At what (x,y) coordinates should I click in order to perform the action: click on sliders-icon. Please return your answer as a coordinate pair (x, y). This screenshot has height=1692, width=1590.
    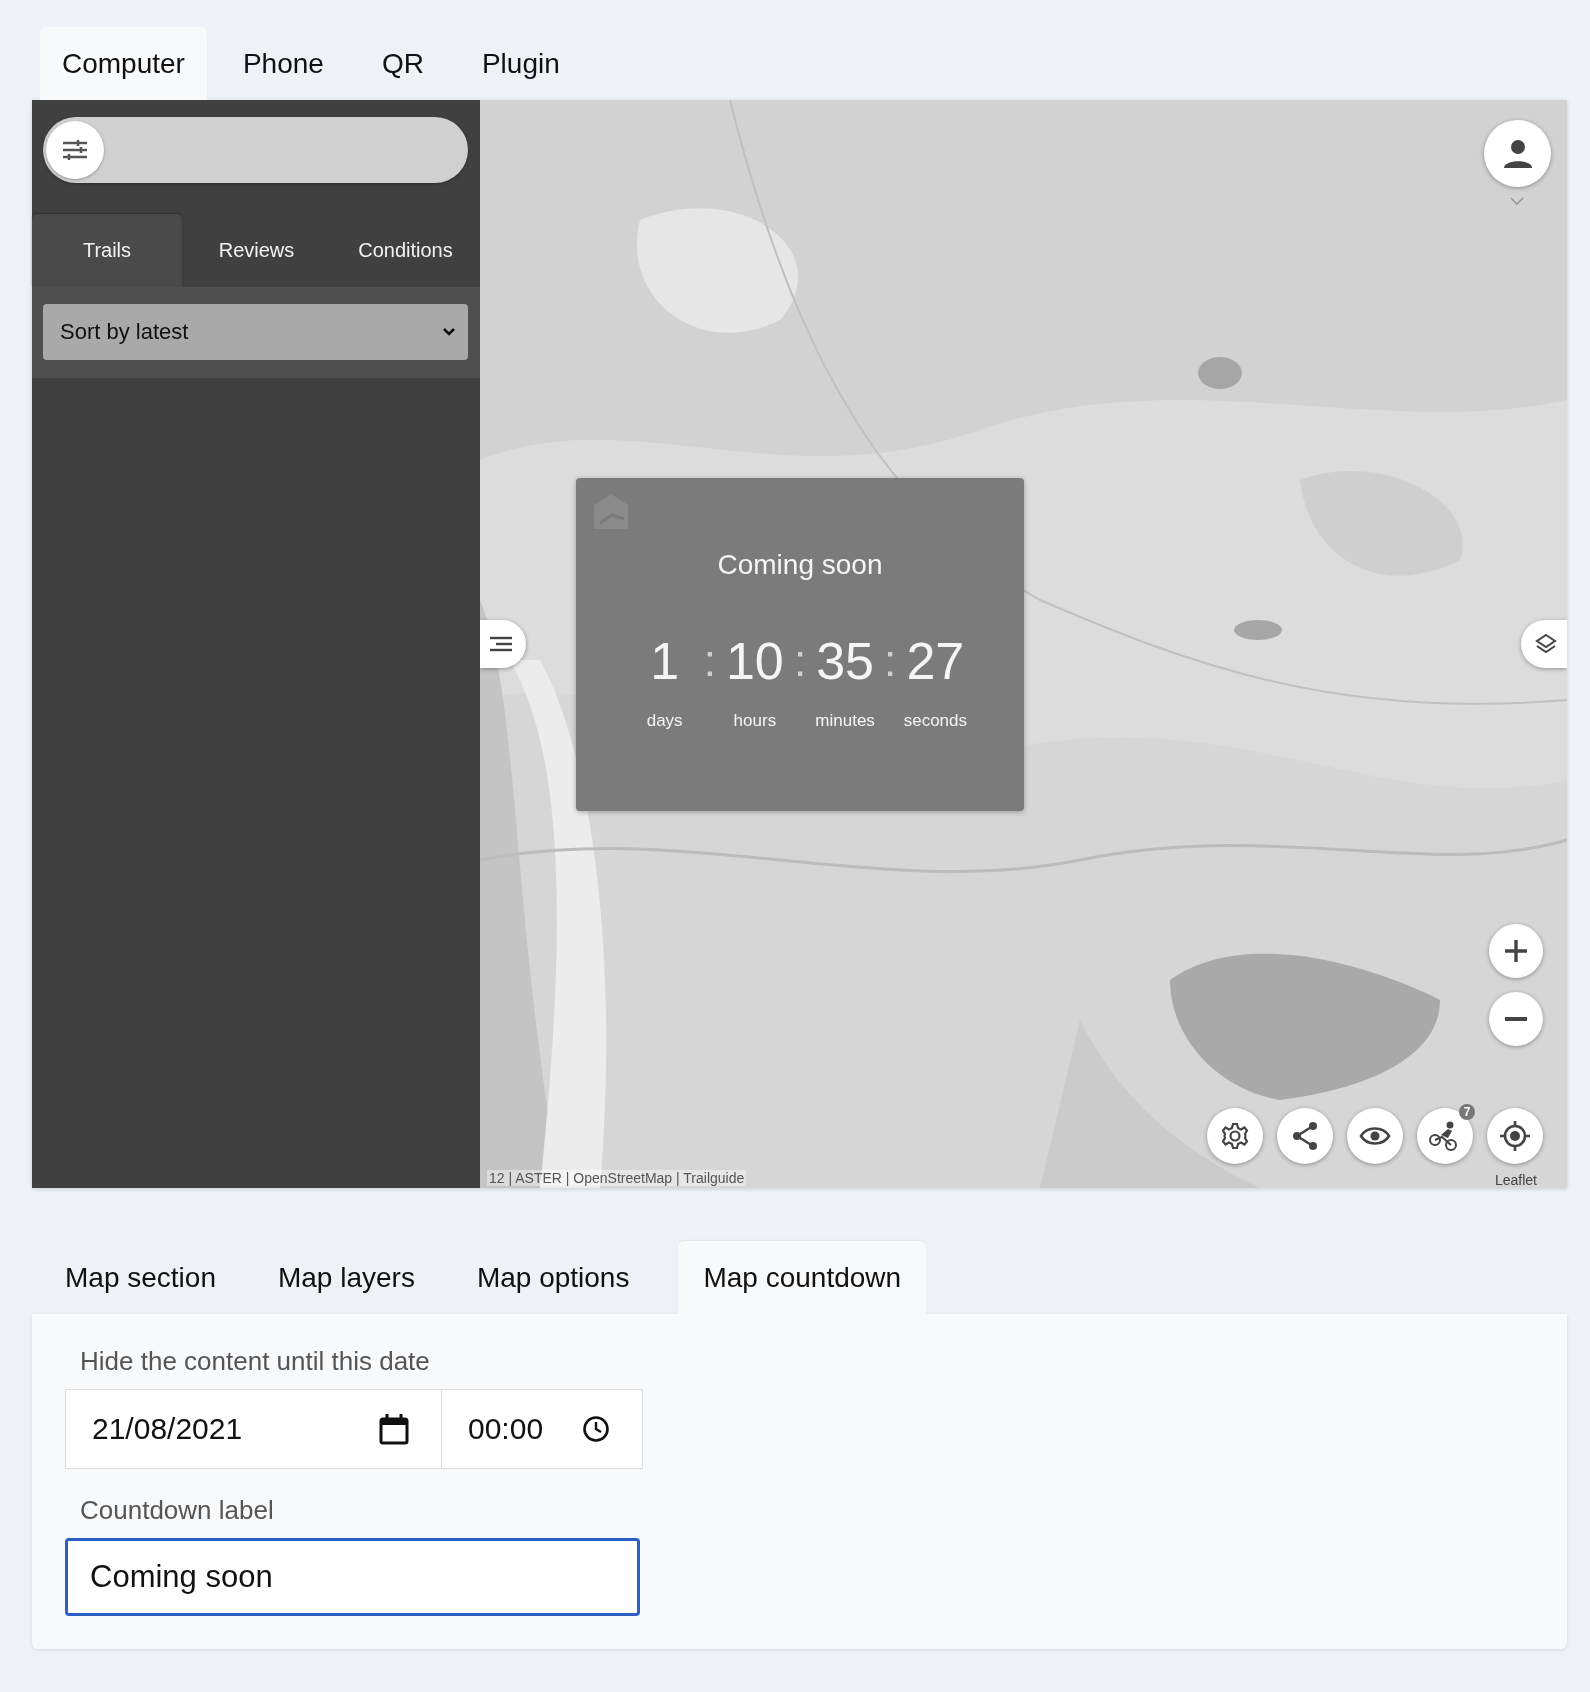
    Looking at the image, I should click on (75, 150).